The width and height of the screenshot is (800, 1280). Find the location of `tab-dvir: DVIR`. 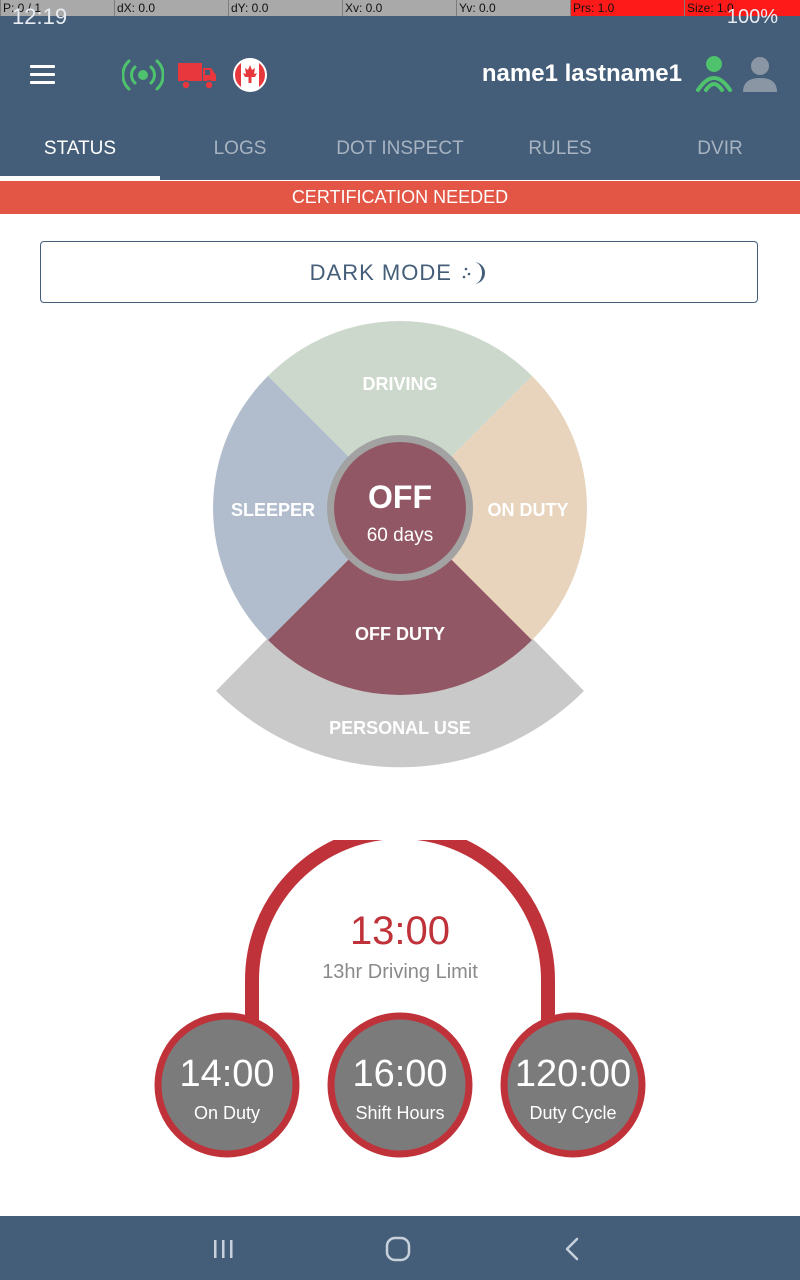

tab-dvir: DVIR is located at coordinates (720, 149).